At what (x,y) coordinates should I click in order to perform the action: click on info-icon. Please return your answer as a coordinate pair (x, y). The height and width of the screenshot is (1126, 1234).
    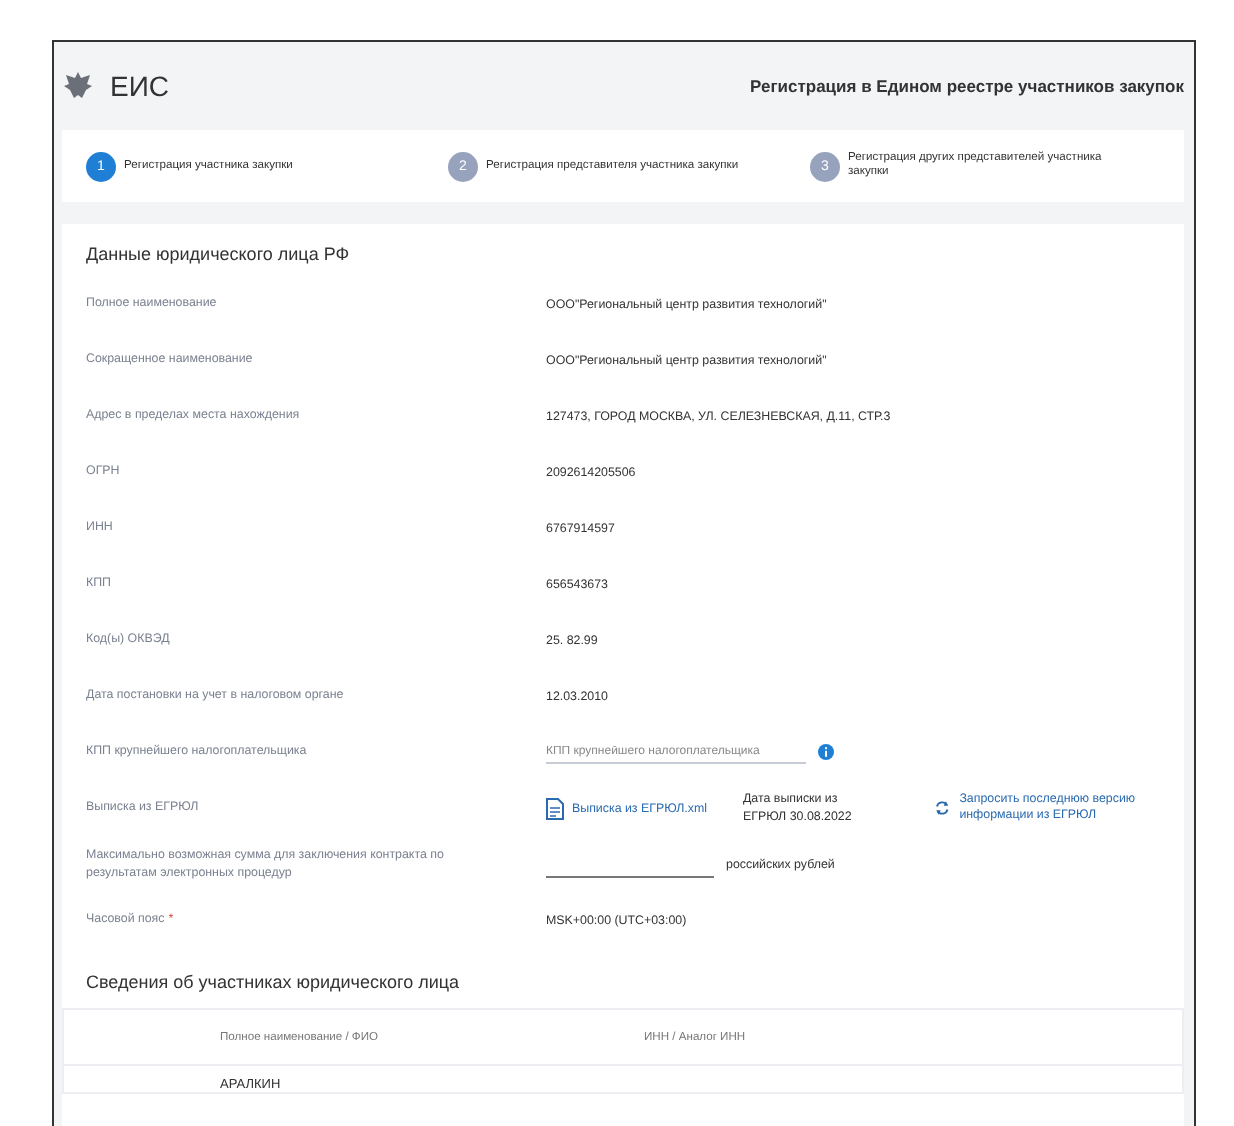
    Looking at the image, I should click on (826, 752).